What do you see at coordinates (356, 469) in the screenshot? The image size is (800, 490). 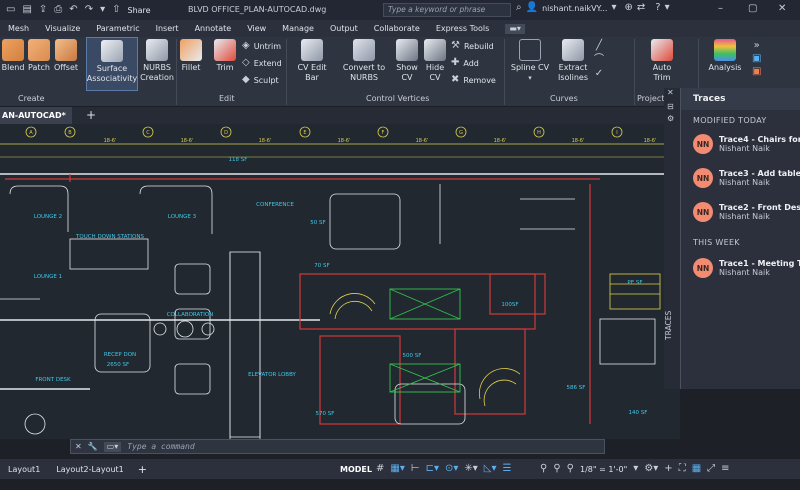 I see `model-space-button: MODEL` at bounding box center [356, 469].